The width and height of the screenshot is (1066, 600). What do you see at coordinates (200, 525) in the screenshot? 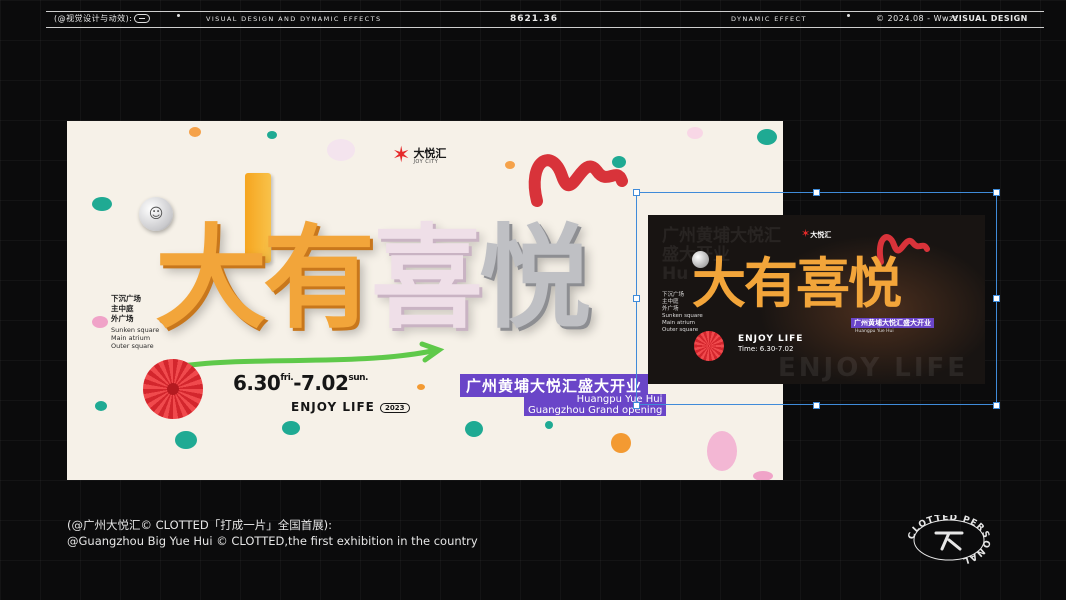
I see `caption-cn: (@广州大悦汇© CLOTTED「打成一片」全国首展):` at bounding box center [200, 525].